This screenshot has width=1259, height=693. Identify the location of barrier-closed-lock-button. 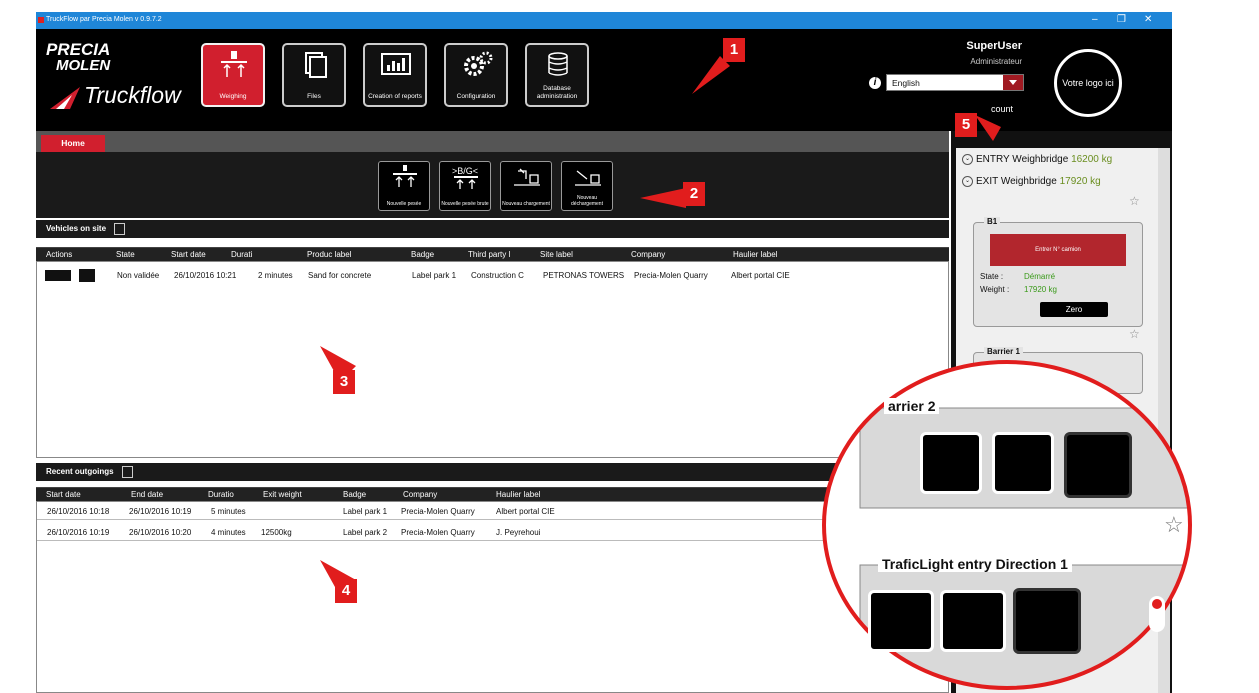
(1023, 463).